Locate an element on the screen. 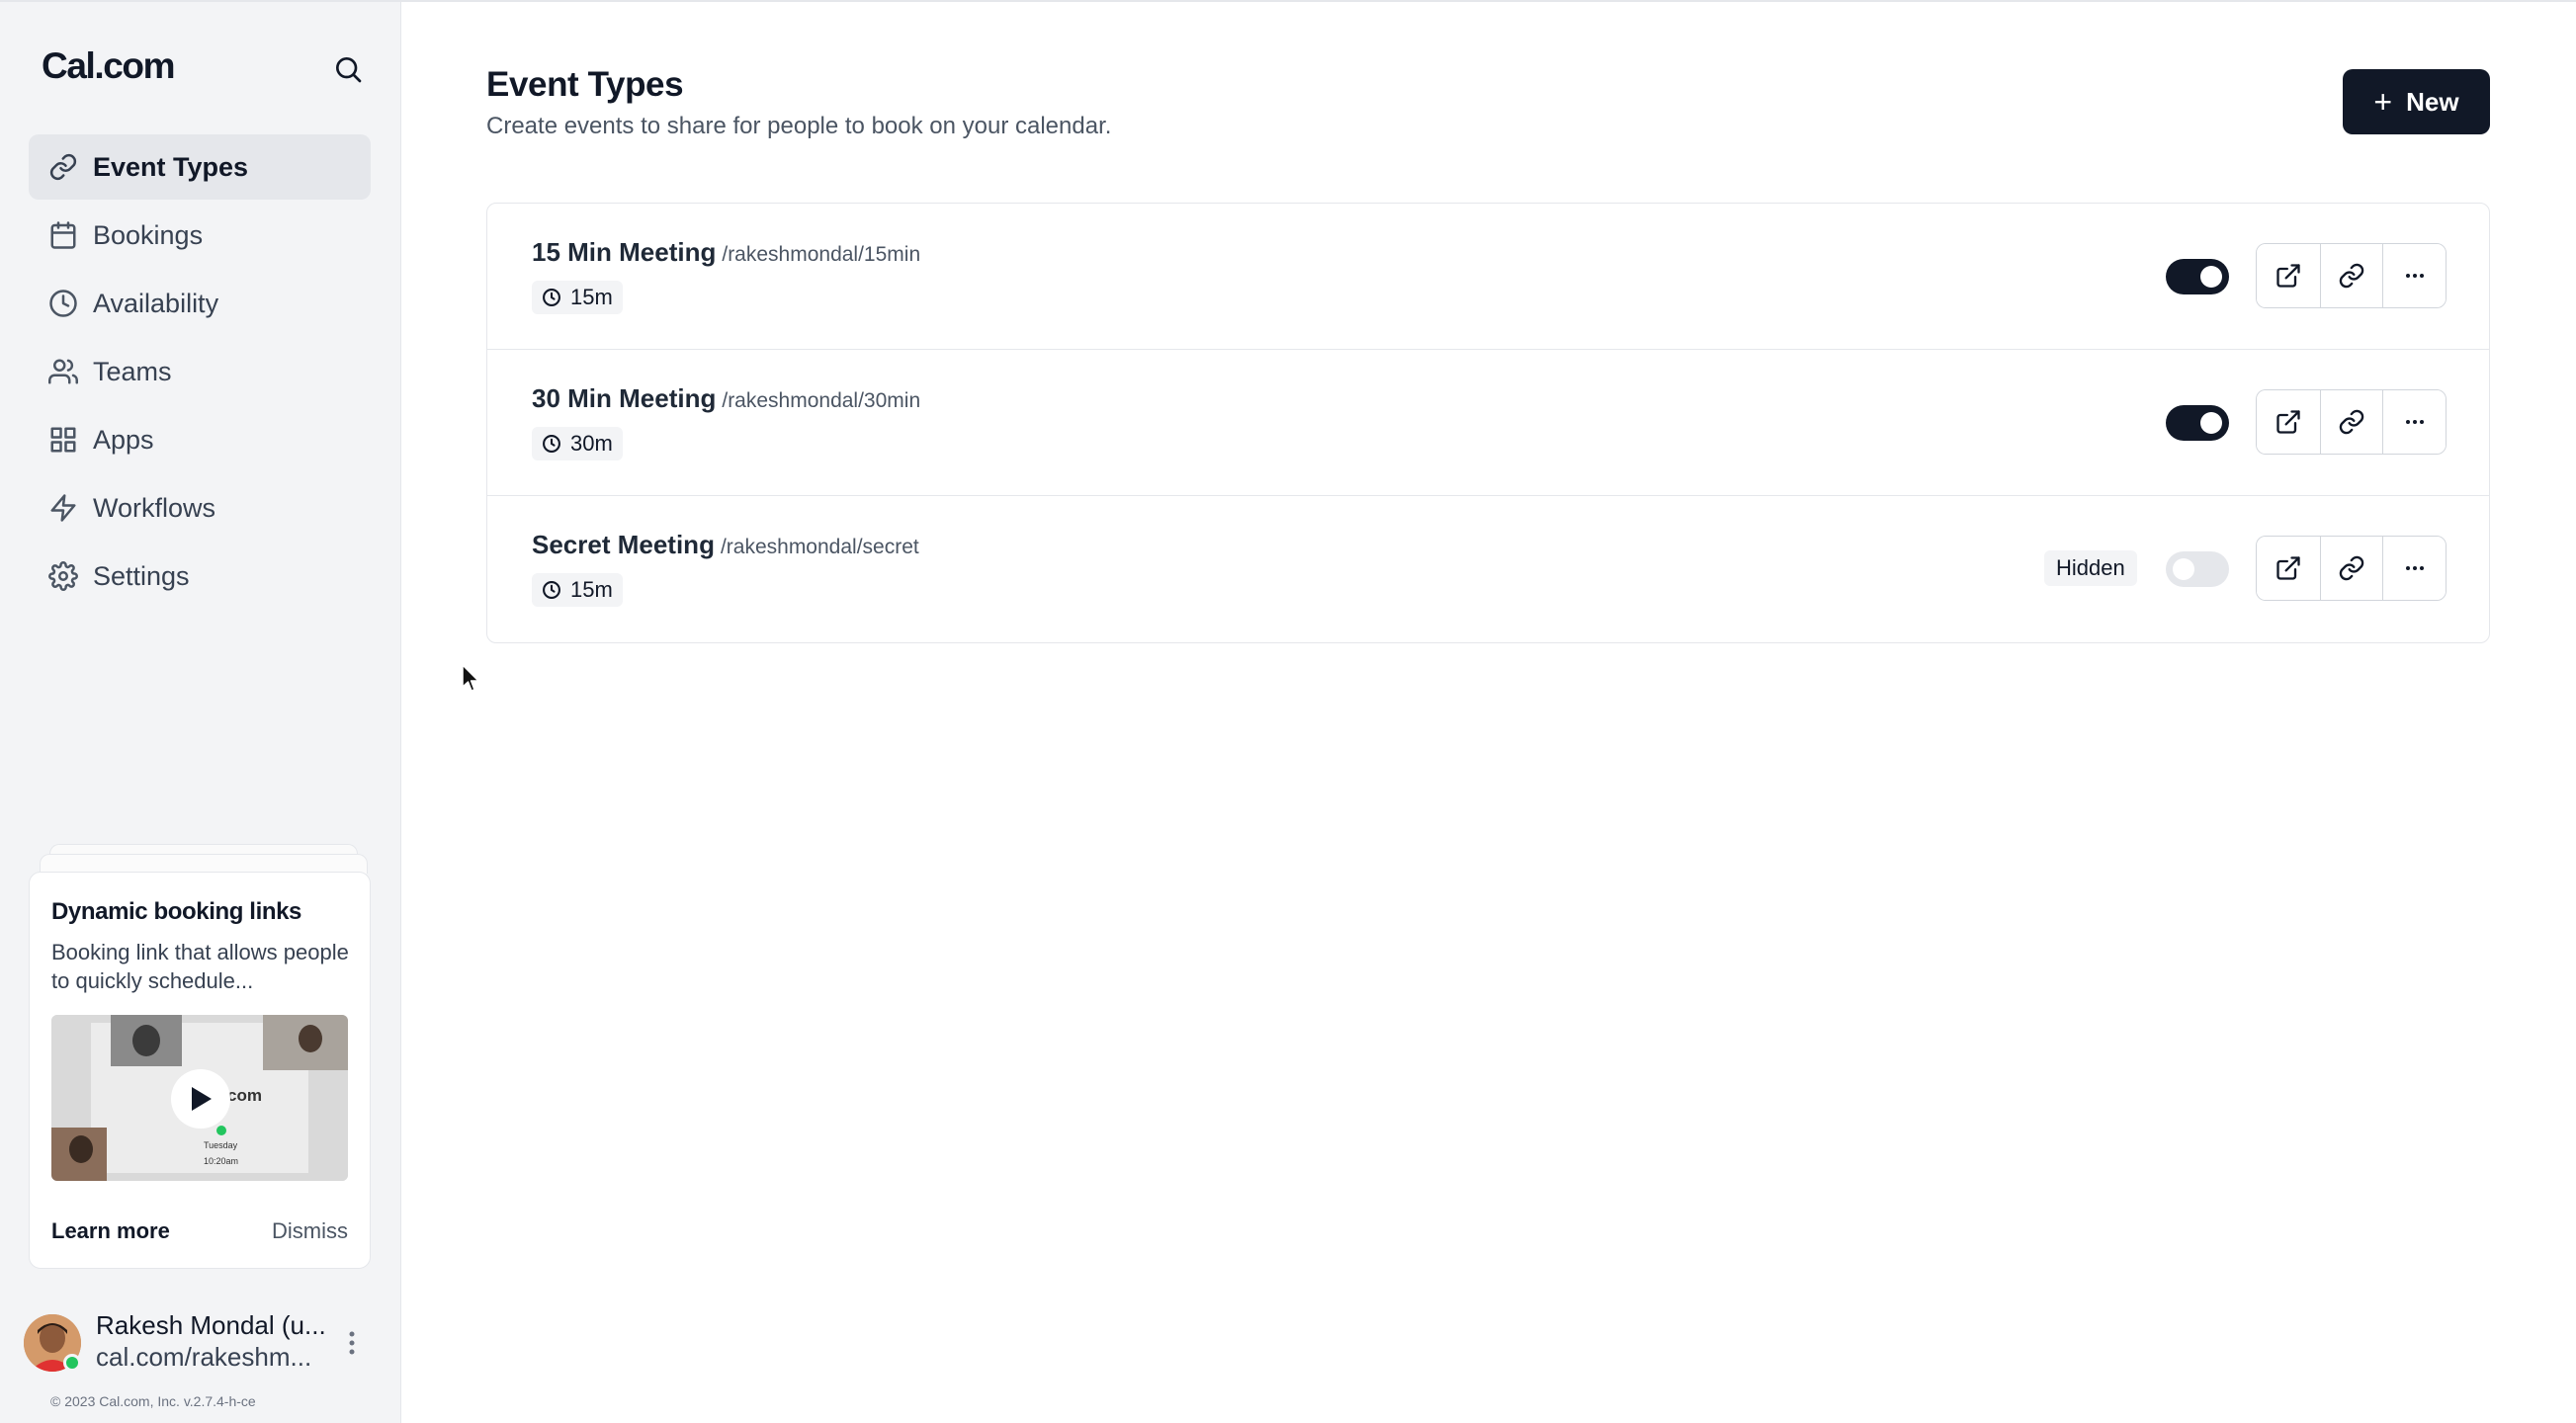 This screenshot has width=2576, height=1423. sidebar-item-label: Teams is located at coordinates (132, 371).